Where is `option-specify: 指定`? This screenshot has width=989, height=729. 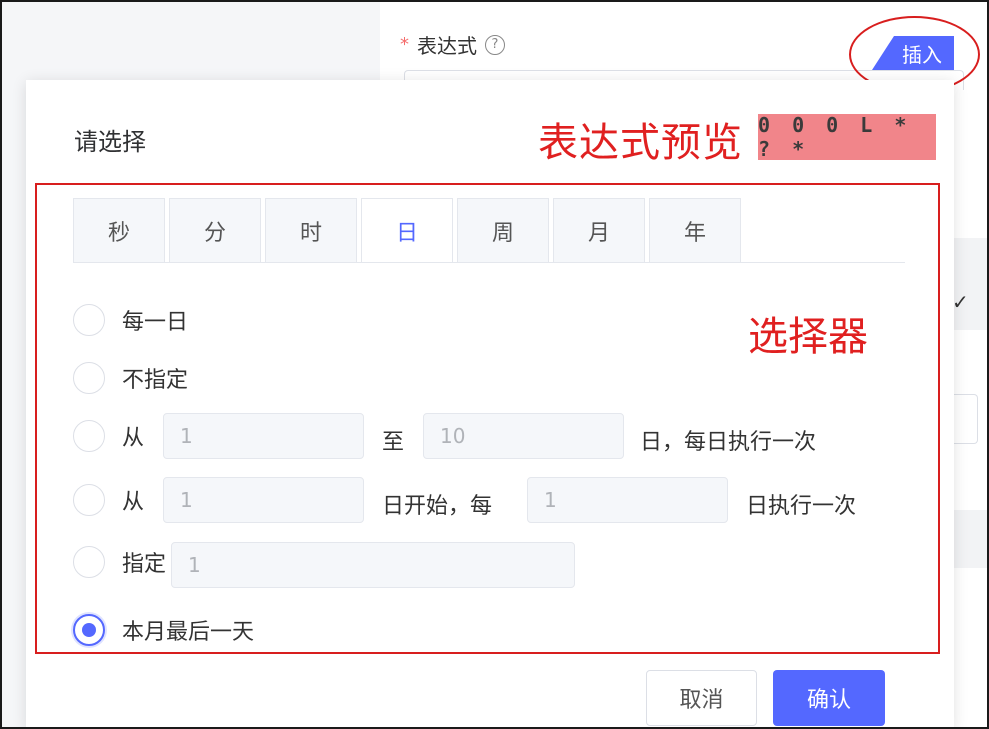 option-specify: 指定 is located at coordinates (119, 562).